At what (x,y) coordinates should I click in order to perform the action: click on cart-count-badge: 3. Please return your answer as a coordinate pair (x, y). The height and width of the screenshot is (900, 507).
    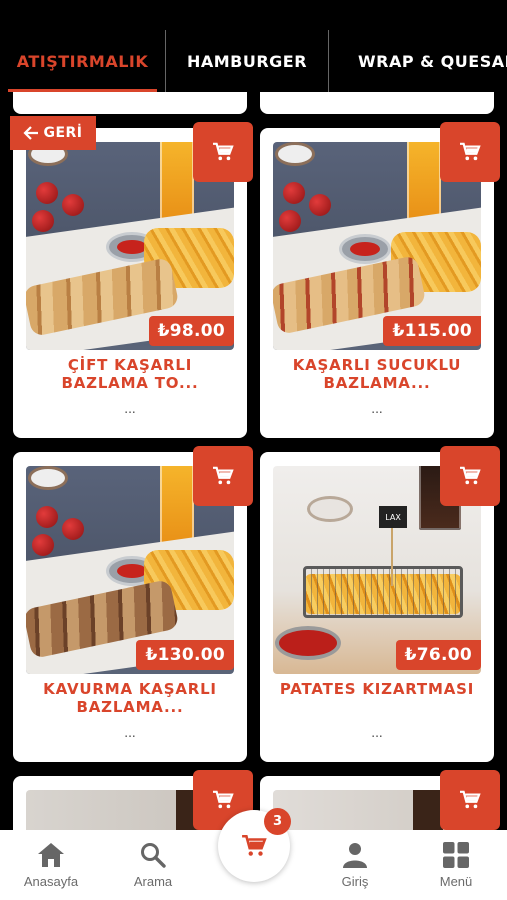
    Looking at the image, I should click on (277, 821).